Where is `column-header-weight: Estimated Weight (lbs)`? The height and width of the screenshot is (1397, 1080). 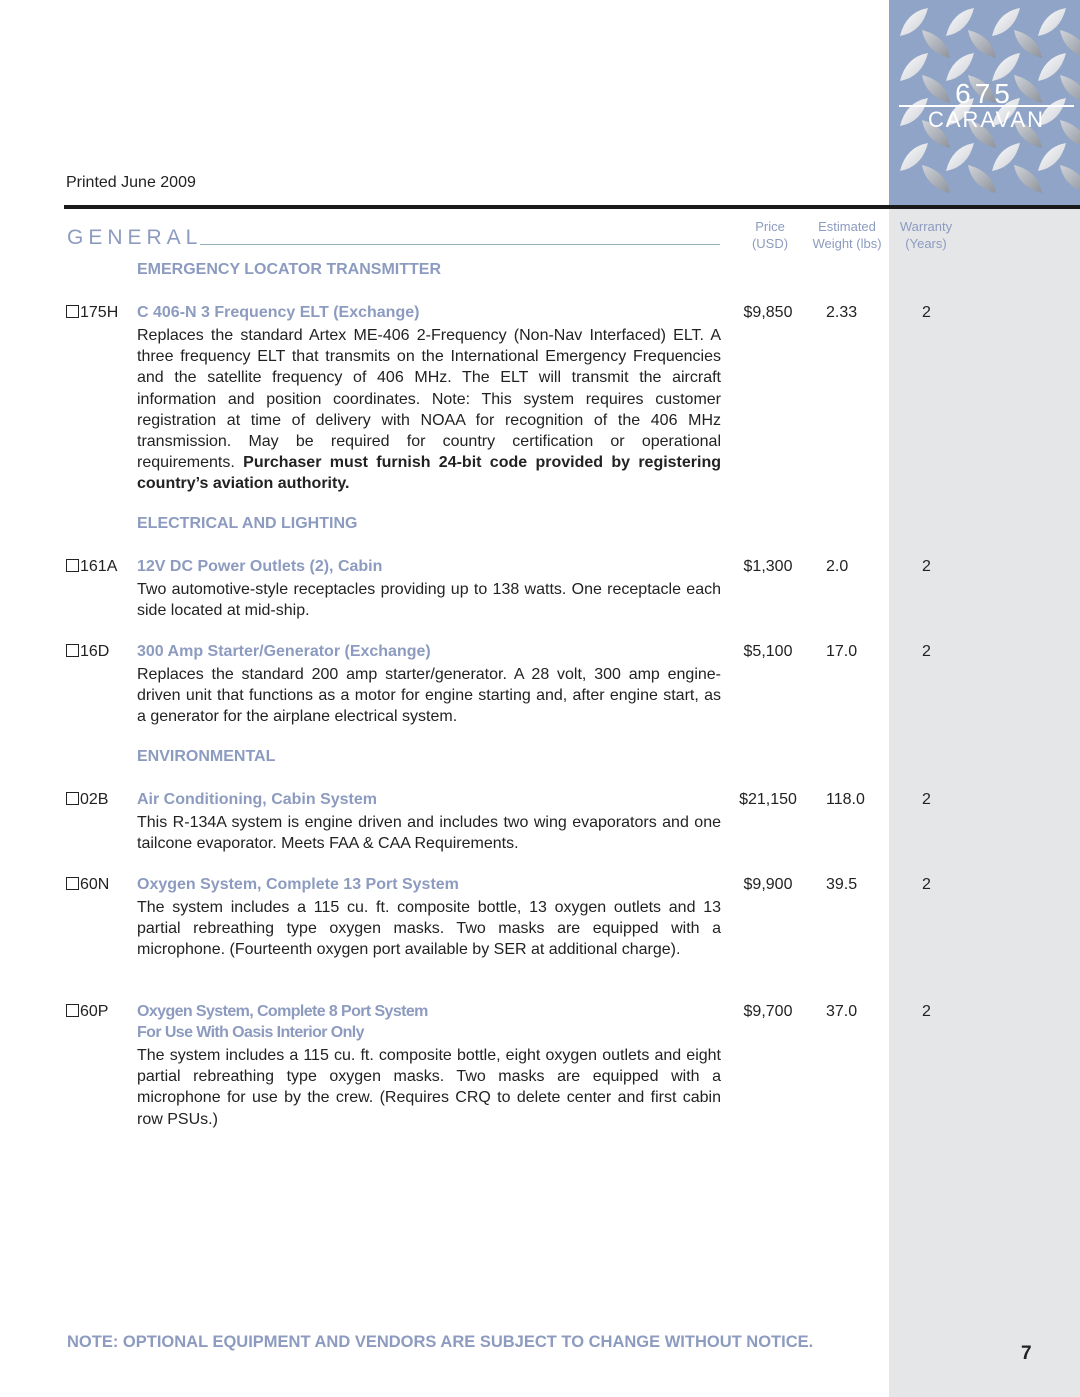
column-header-weight: Estimated Weight (lbs) is located at coordinates (847, 235).